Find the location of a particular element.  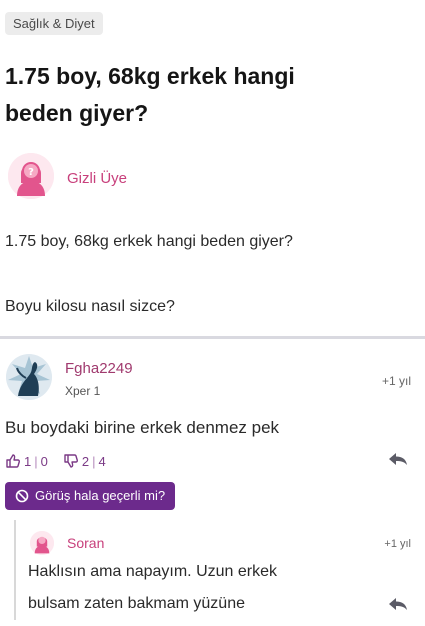

reply-text-line1: Haklısın ama napayım. Uzun erkek is located at coordinates (152, 571).